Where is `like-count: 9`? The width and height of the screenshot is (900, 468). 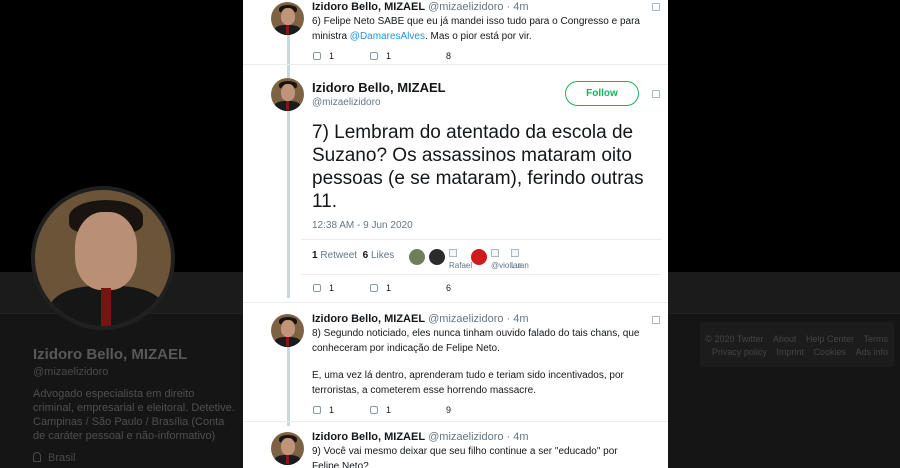
like-count: 9 is located at coordinates (449, 410).